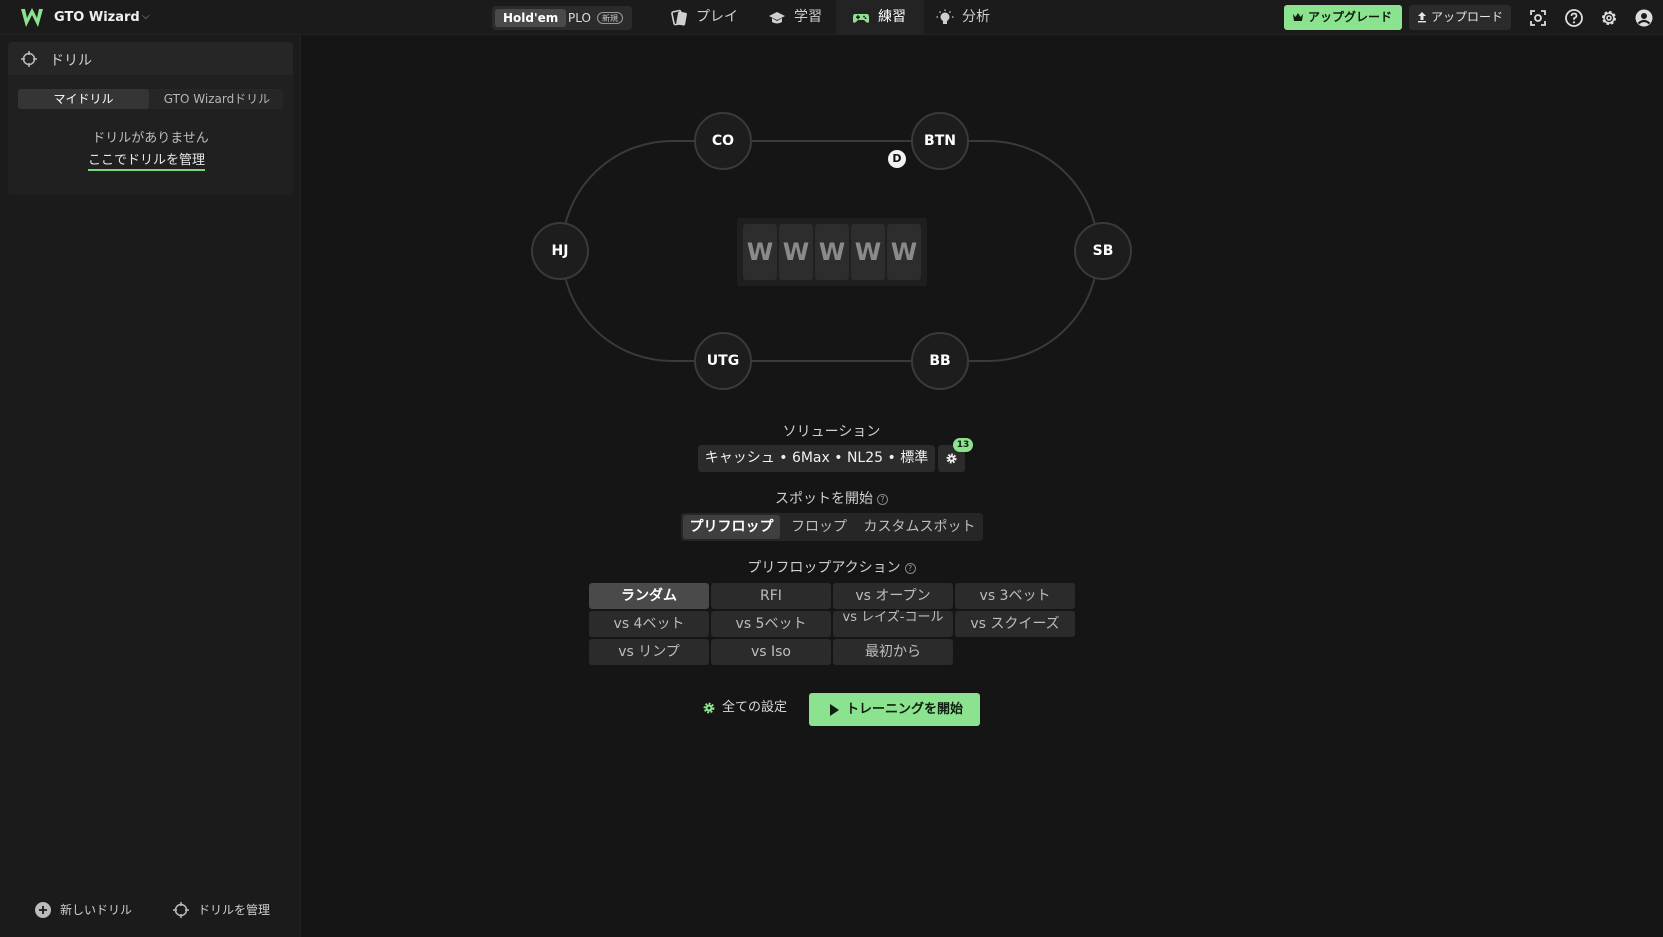 This screenshot has height=937, width=1663. Describe the element at coordinates (831, 432) in the screenshot. I see `solution-label: ソリューション` at that location.